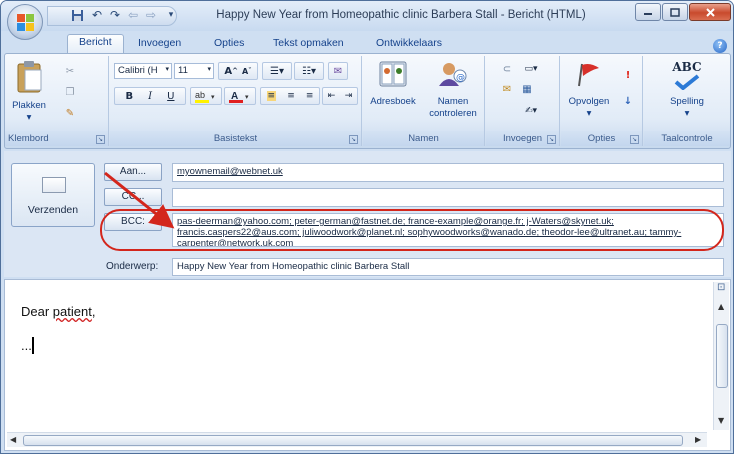  Describe the element at coordinates (628, 75) in the screenshot. I see `high-importance-icon: !` at that location.